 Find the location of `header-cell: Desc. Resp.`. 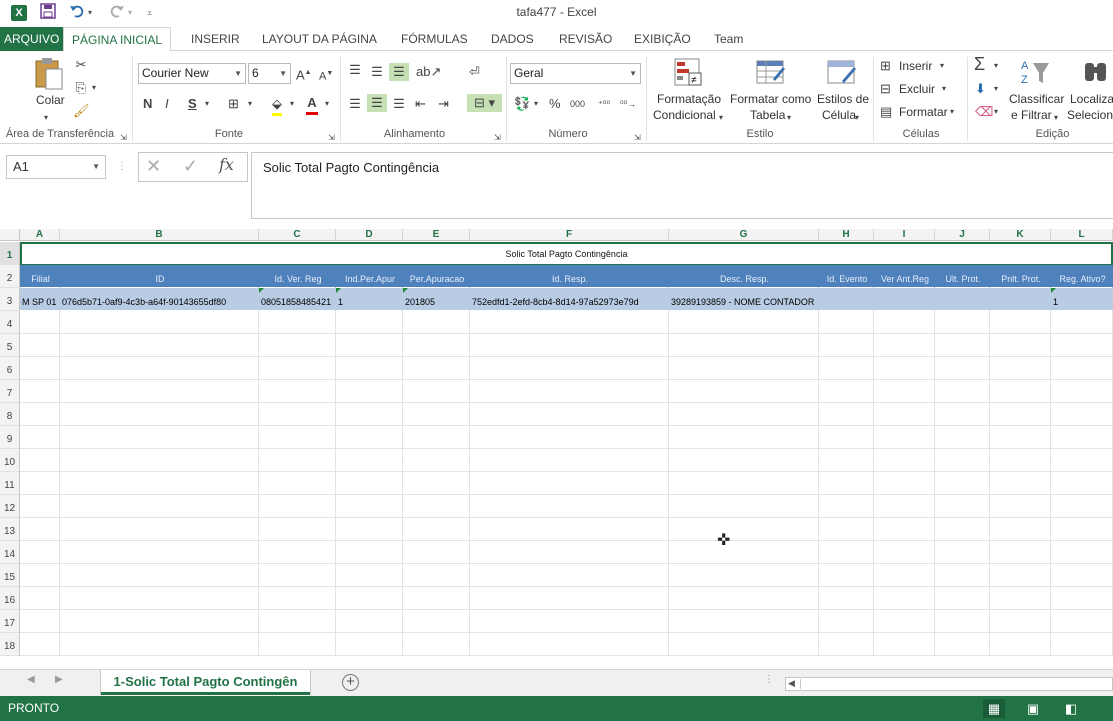

header-cell: Desc. Resp. is located at coordinates (744, 276).